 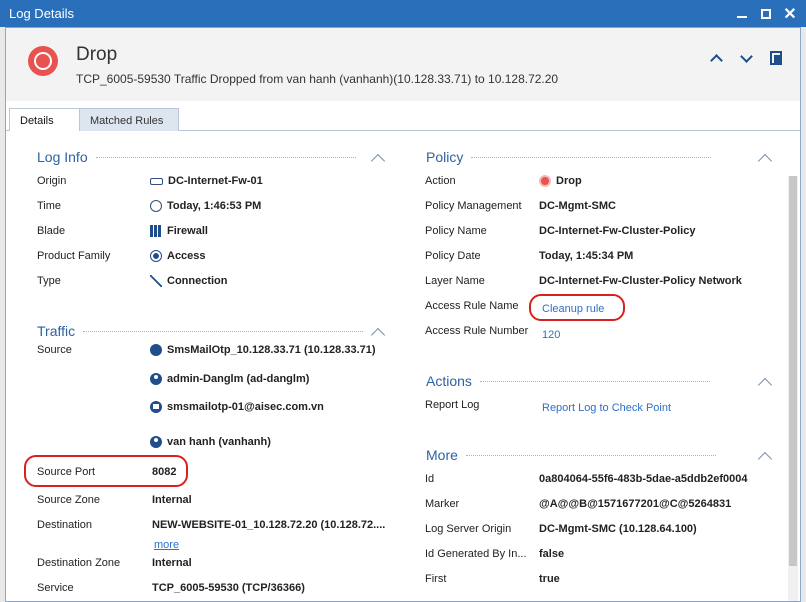 I want to click on type-value: Connection, so click(x=189, y=281).